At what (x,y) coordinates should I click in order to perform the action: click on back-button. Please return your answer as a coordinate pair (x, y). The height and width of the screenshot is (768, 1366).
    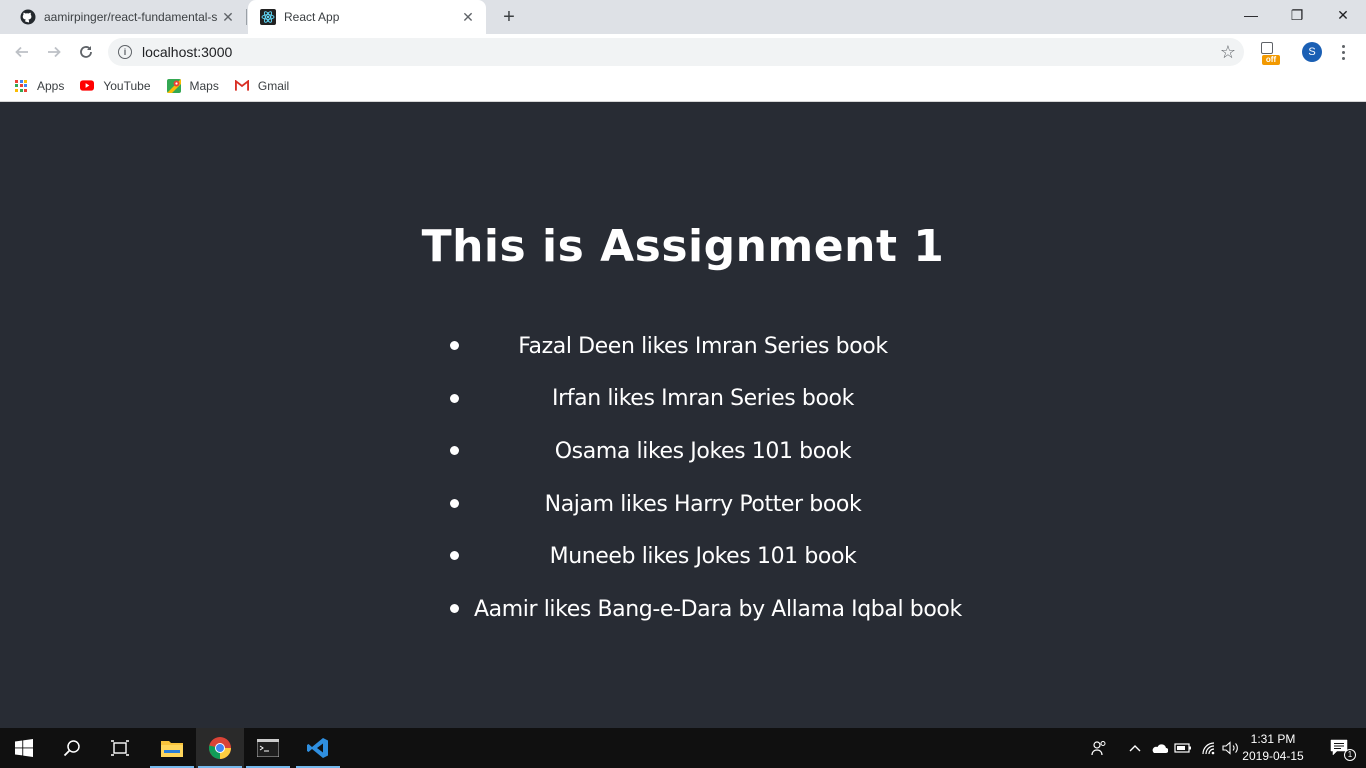
    Looking at the image, I should click on (22, 52).